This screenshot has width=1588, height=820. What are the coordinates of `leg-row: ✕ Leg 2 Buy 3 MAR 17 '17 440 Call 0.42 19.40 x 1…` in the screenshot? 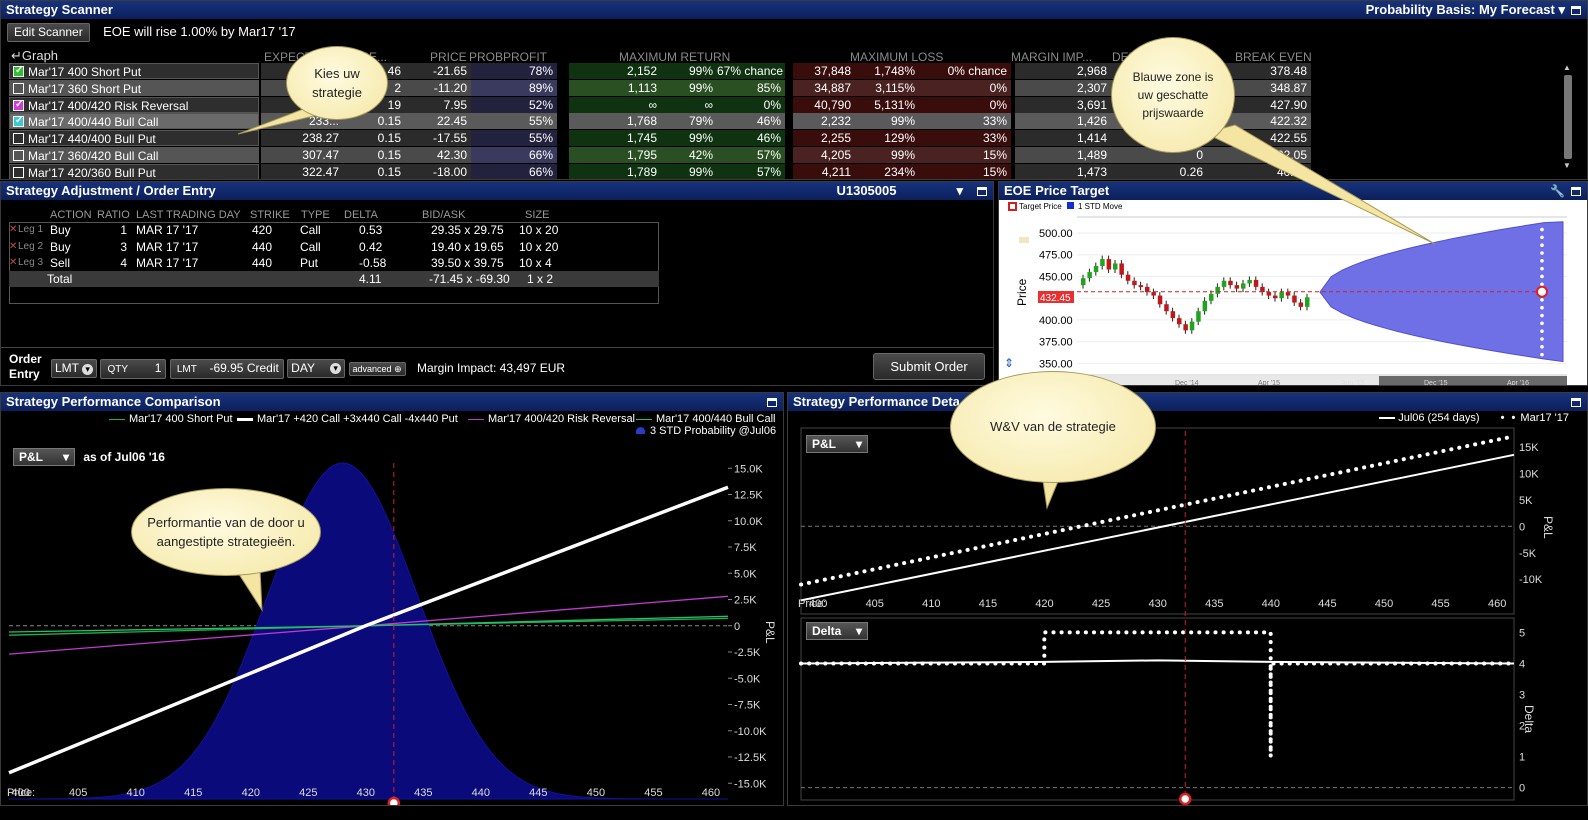 It's located at (334, 247).